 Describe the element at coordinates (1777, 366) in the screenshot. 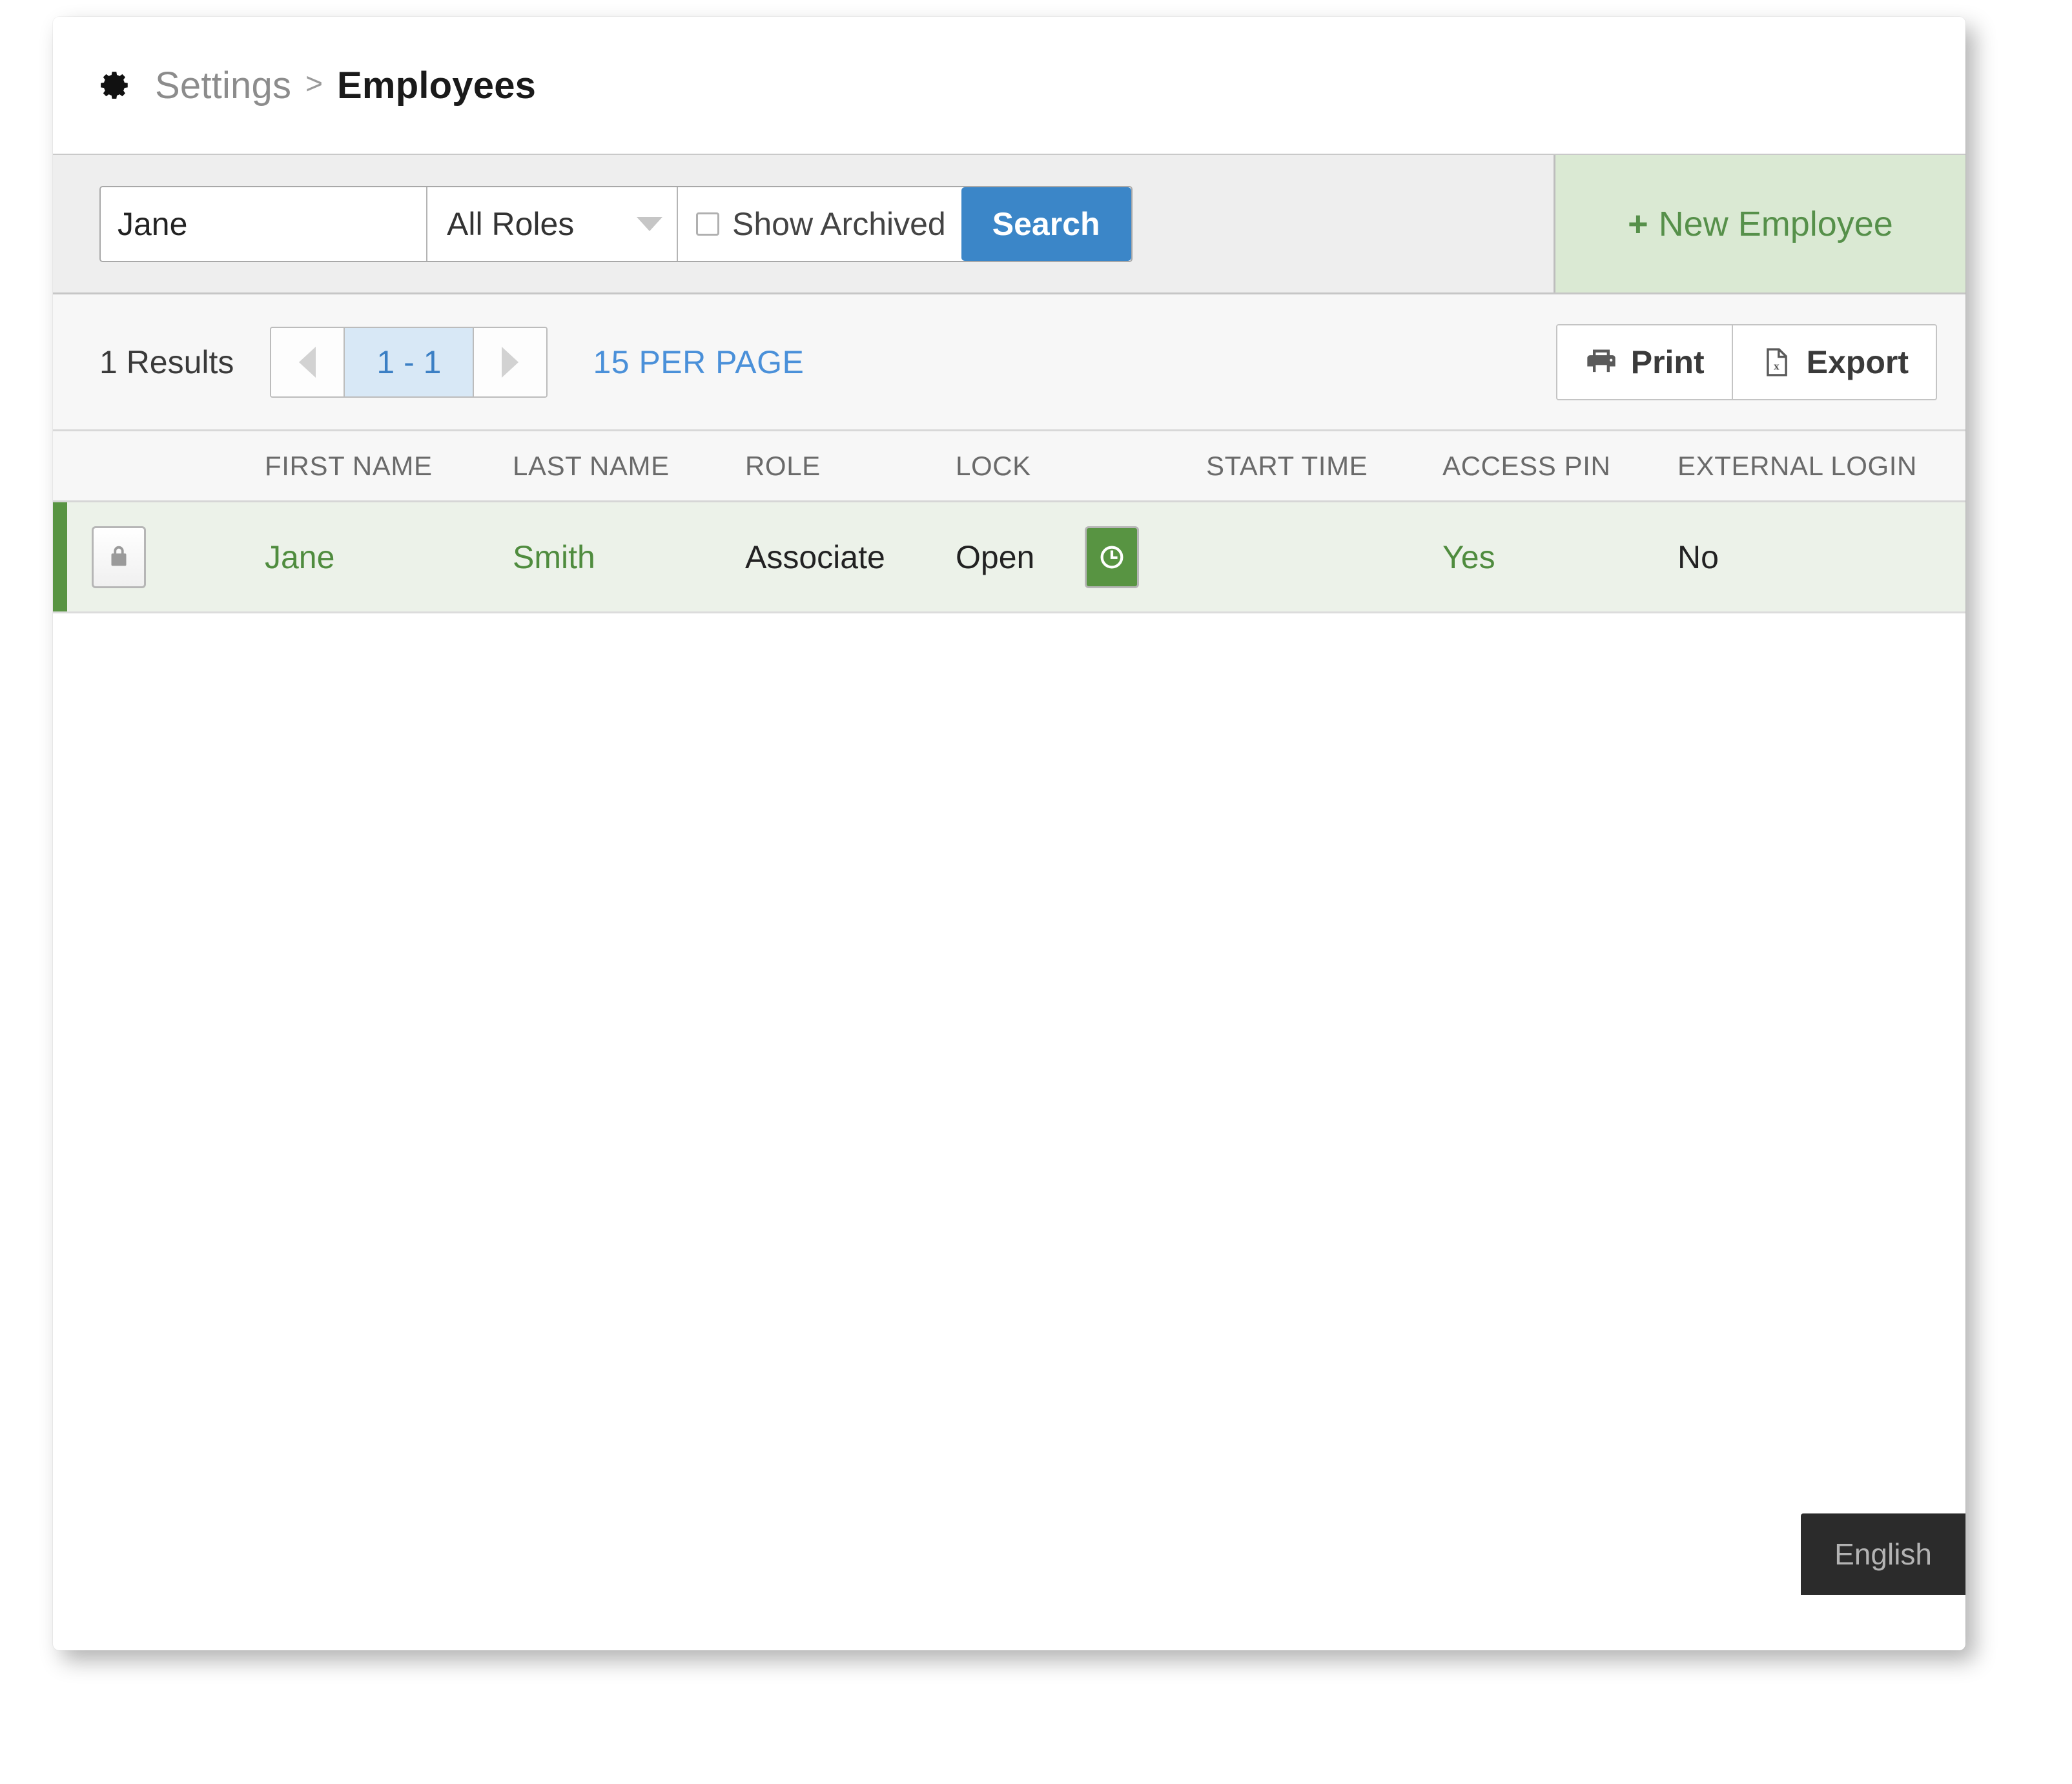

I see `svg-text: x` at that location.